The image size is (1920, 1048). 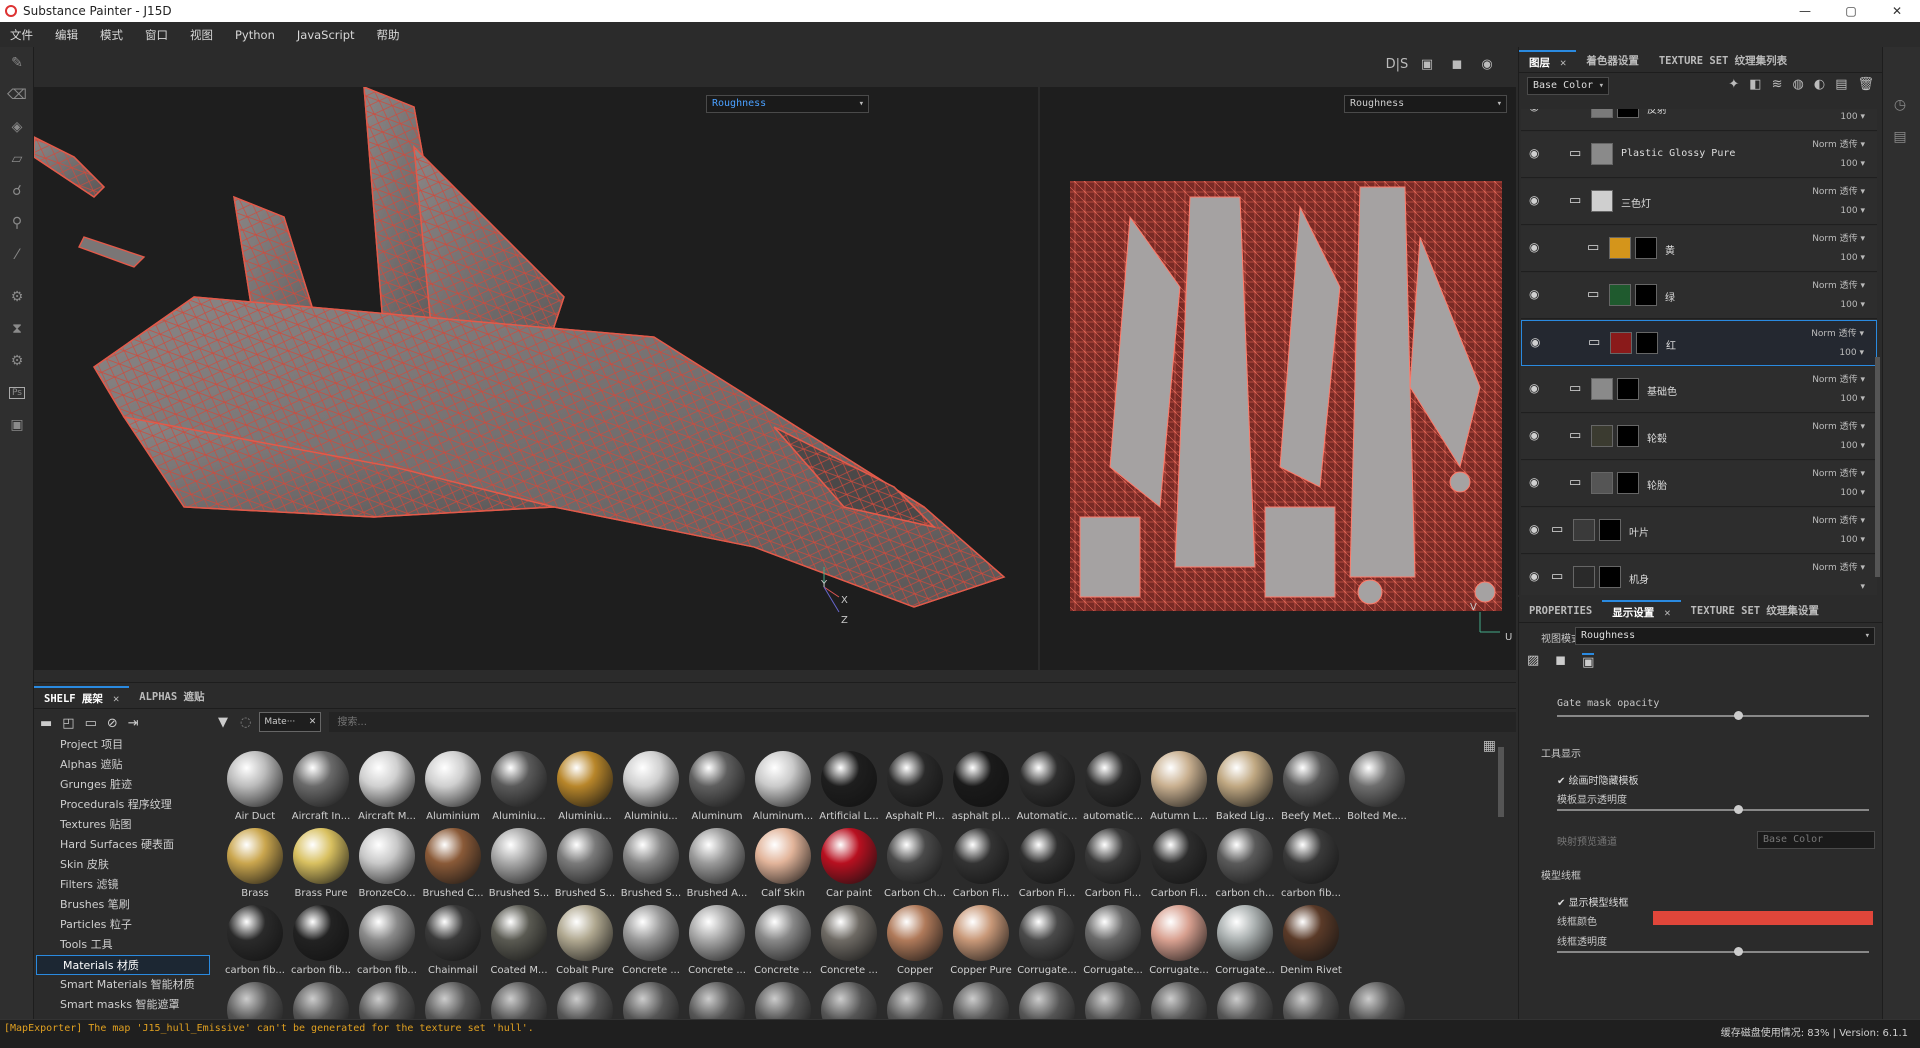 I want to click on layer-row: ◉ ▭ 叶片 Norm 透传 ▾ 100 ▾, so click(x=1699, y=531).